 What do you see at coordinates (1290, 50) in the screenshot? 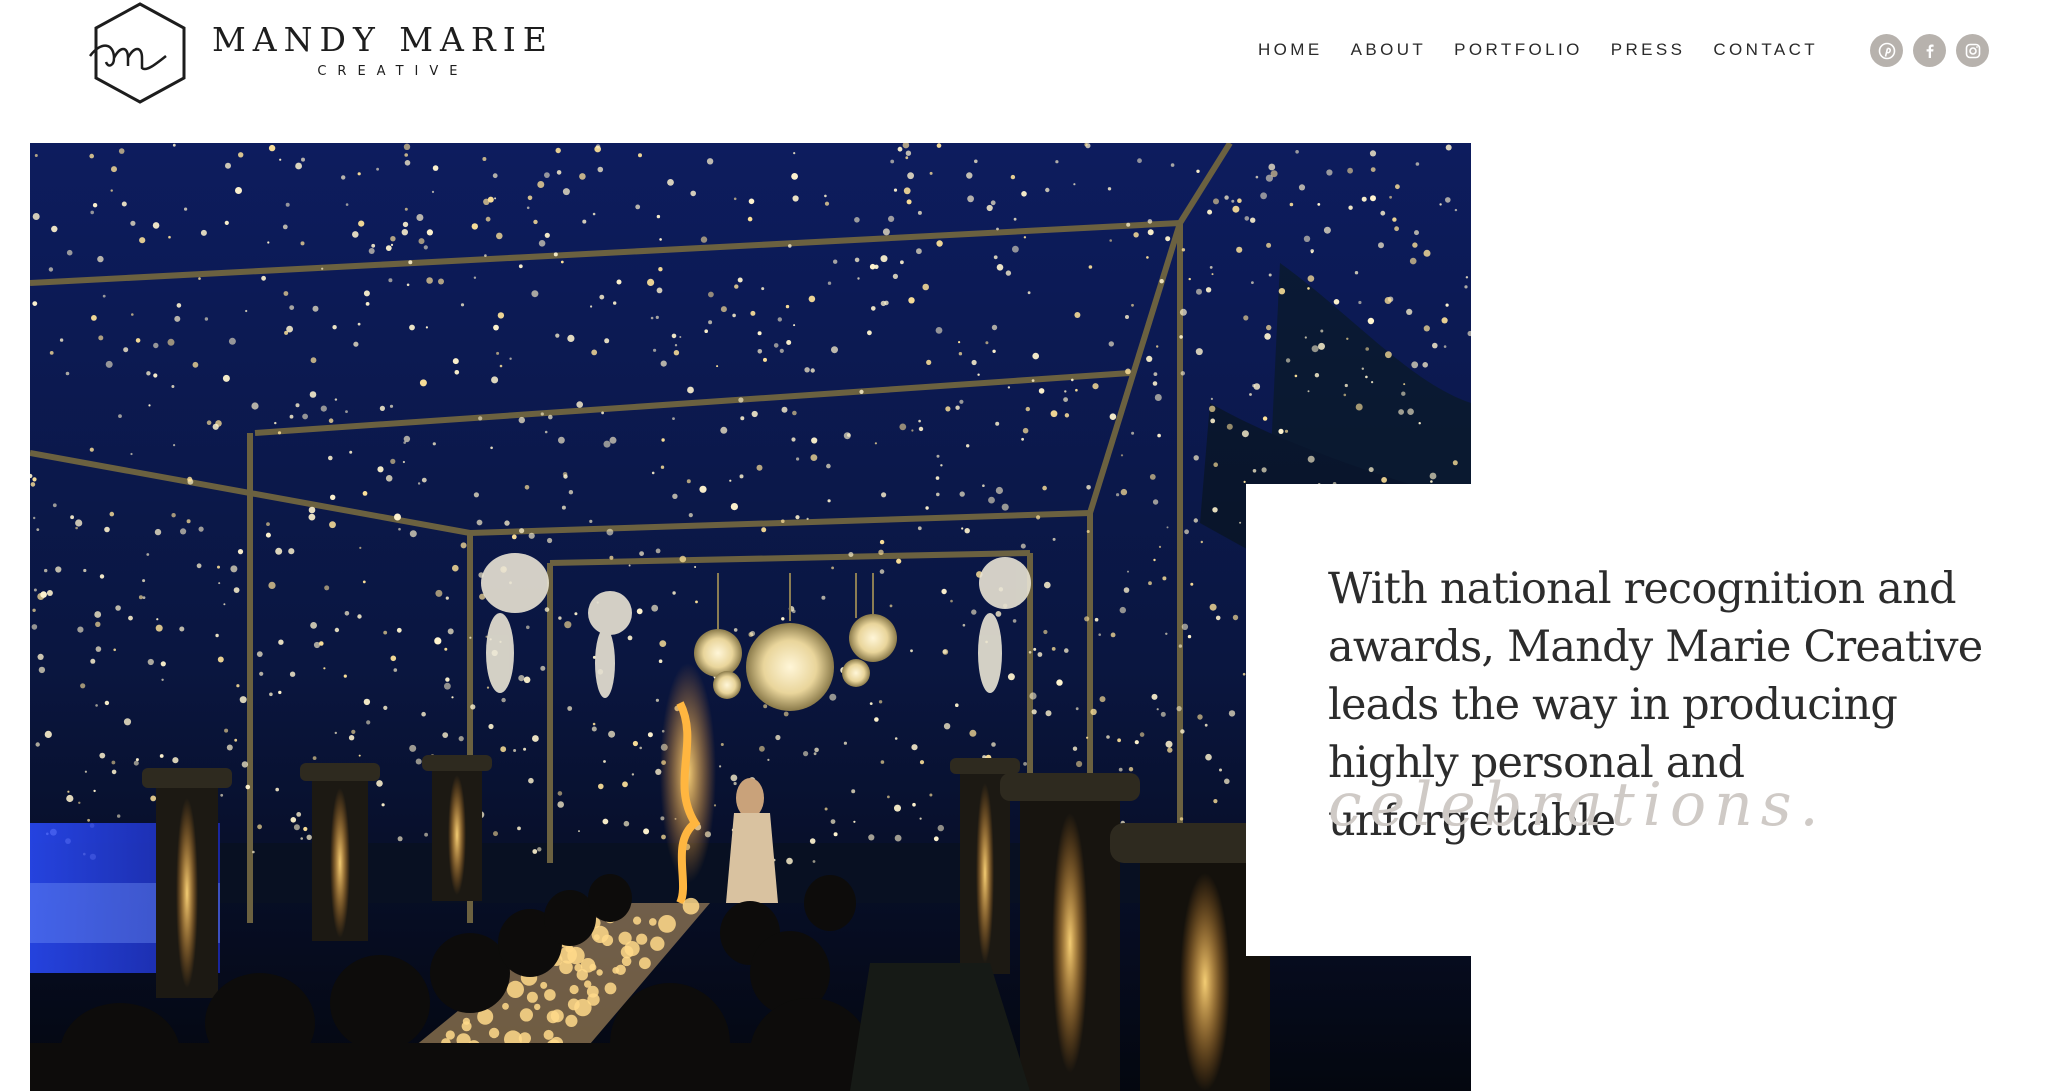
I see `nav-home: HOME` at bounding box center [1290, 50].